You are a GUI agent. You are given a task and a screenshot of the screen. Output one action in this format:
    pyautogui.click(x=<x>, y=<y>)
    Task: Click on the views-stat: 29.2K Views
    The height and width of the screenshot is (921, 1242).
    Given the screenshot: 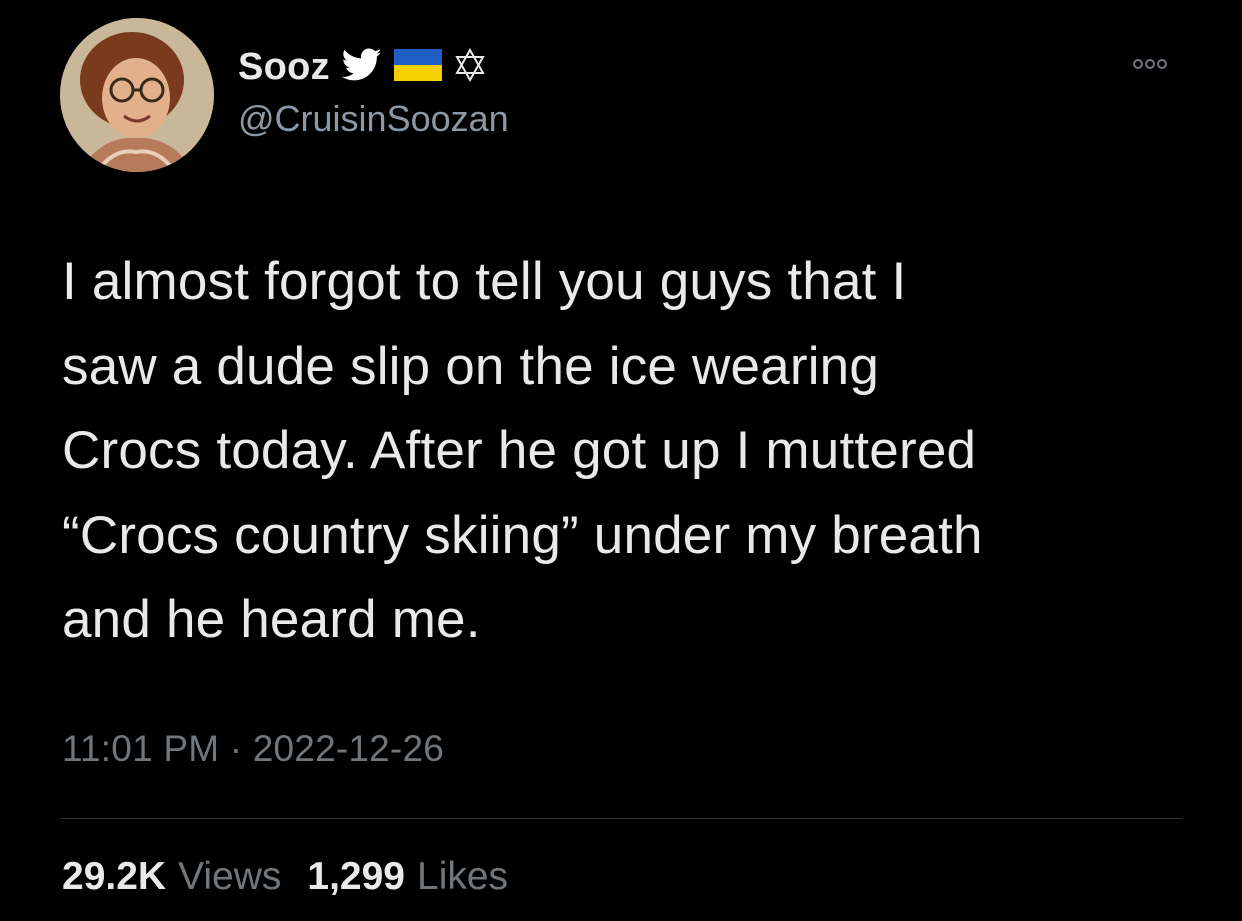 What is the action you would take?
    pyautogui.click(x=171, y=877)
    